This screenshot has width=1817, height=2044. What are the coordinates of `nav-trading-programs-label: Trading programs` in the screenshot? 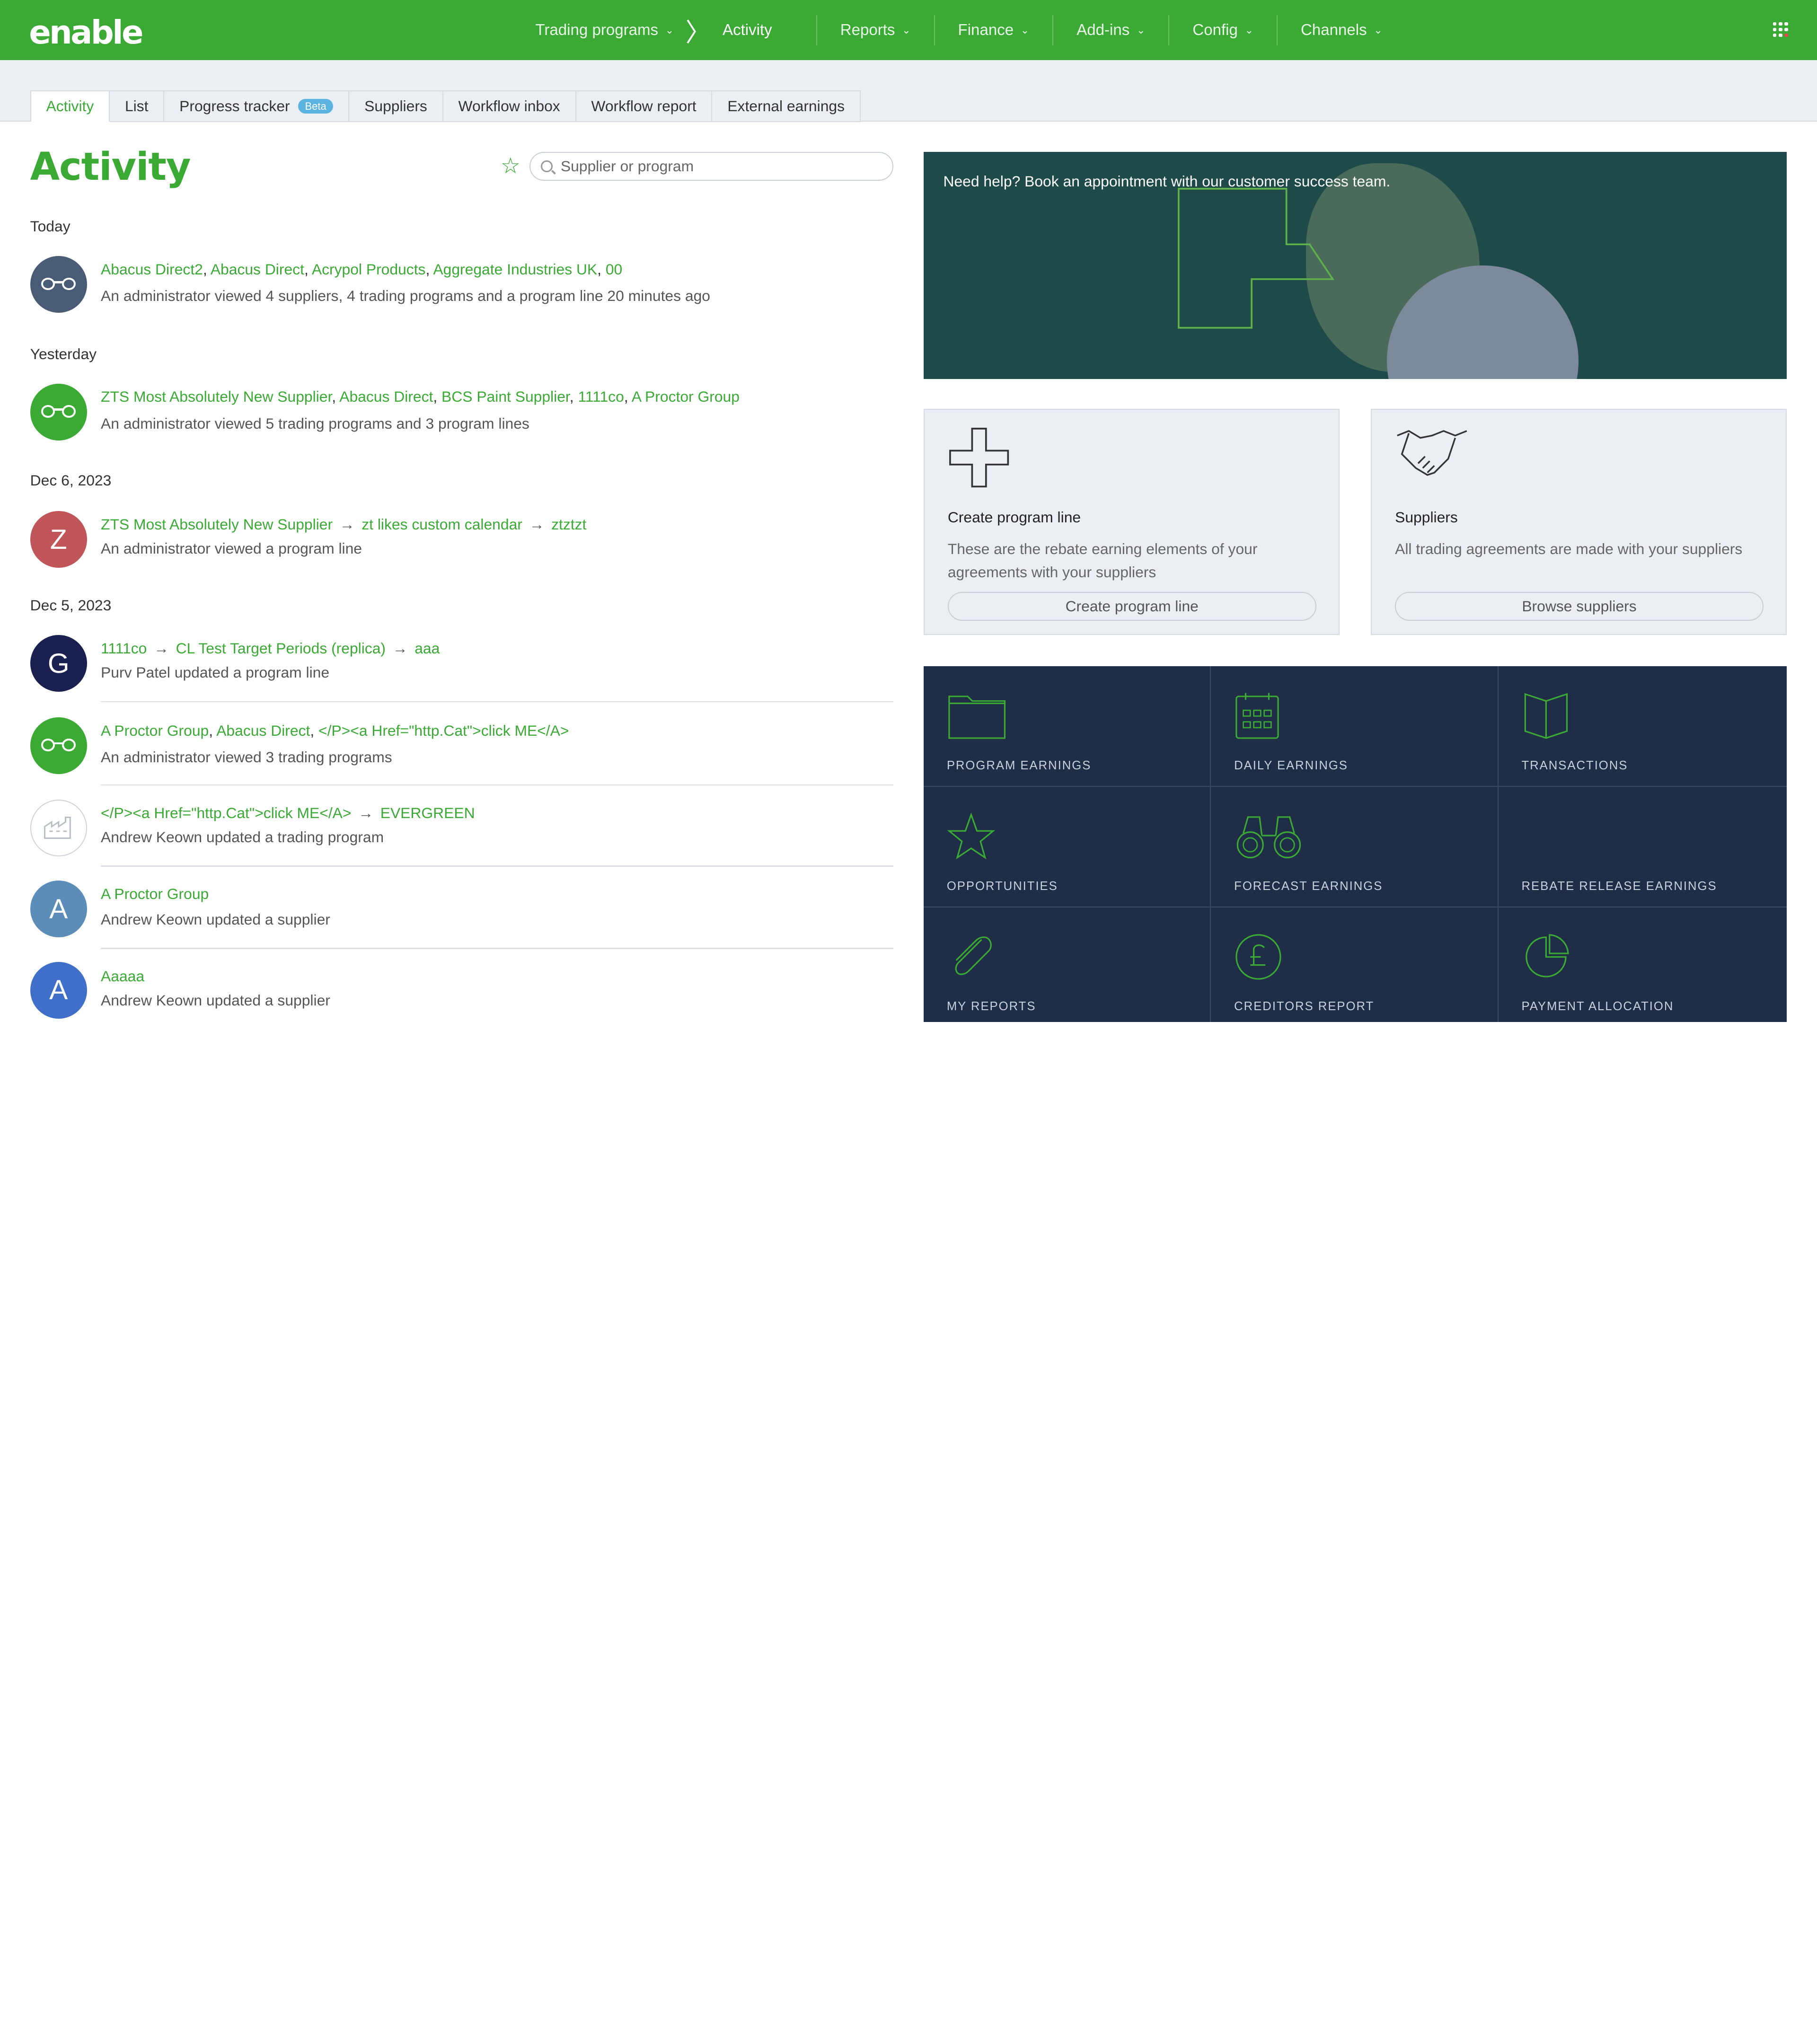 It's located at (597, 30).